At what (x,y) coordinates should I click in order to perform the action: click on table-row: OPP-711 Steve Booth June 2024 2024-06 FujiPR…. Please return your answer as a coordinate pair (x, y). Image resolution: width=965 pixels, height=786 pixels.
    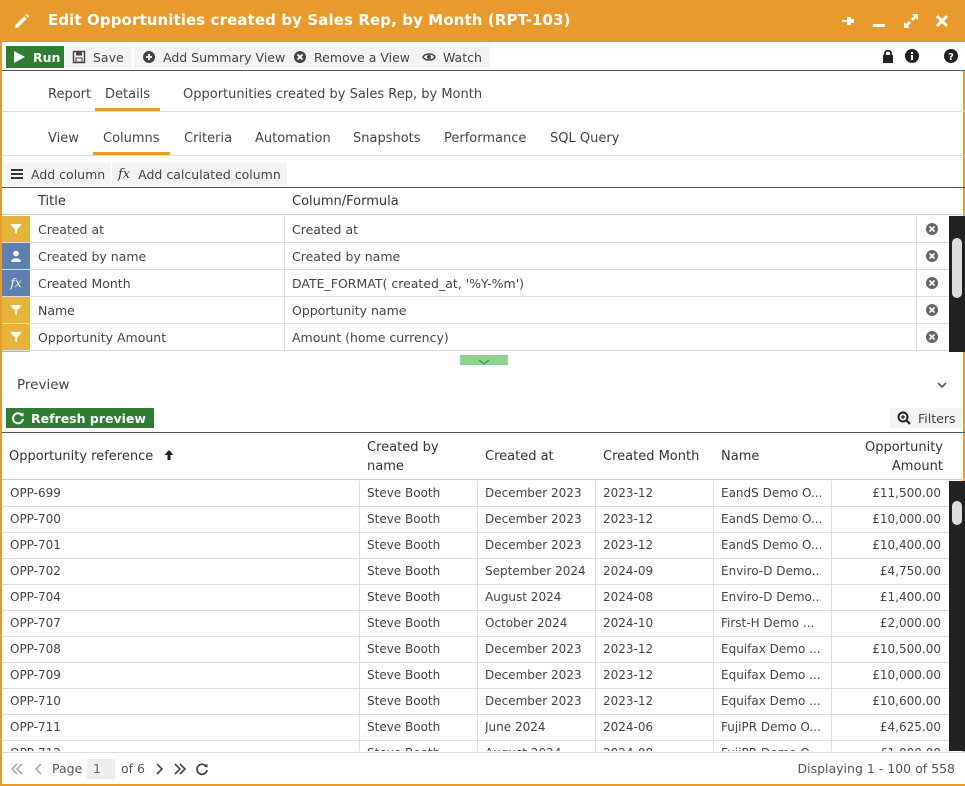
    Looking at the image, I should click on (475, 728).